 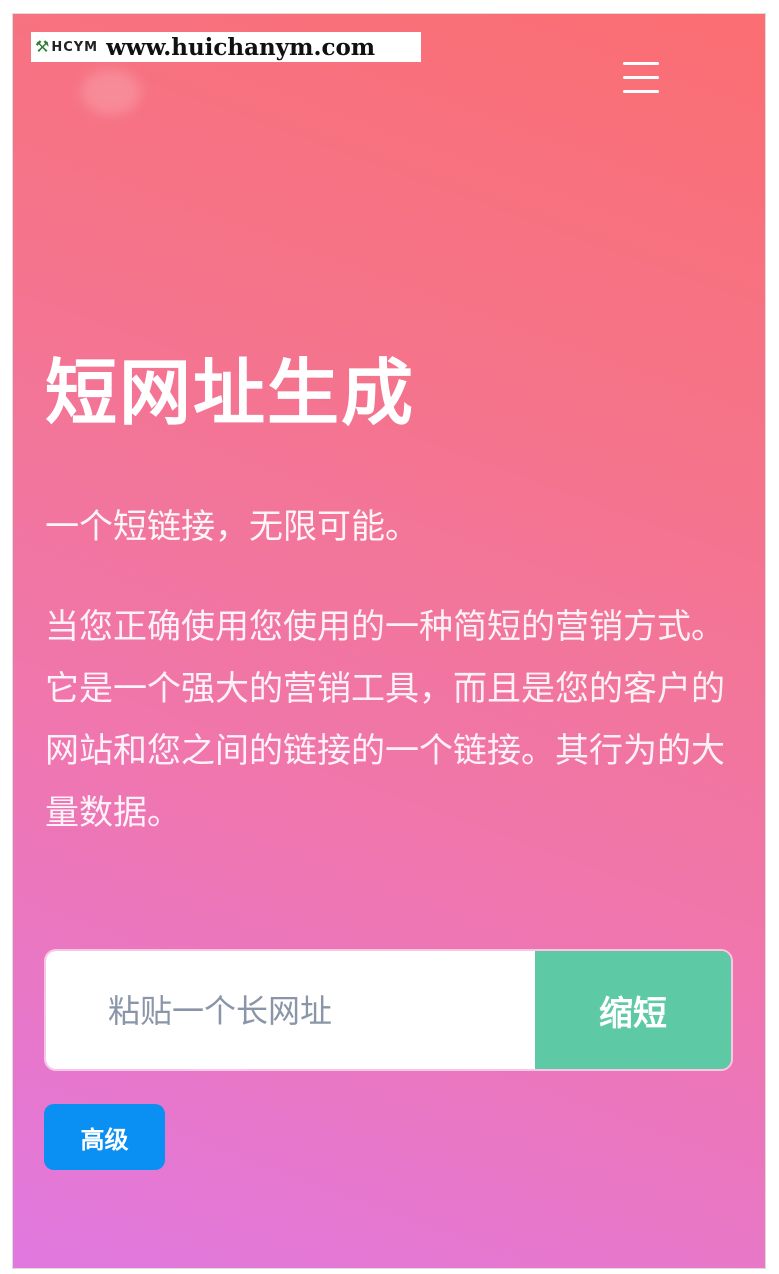 What do you see at coordinates (641, 91) in the screenshot?
I see `menu-bar-bottom` at bounding box center [641, 91].